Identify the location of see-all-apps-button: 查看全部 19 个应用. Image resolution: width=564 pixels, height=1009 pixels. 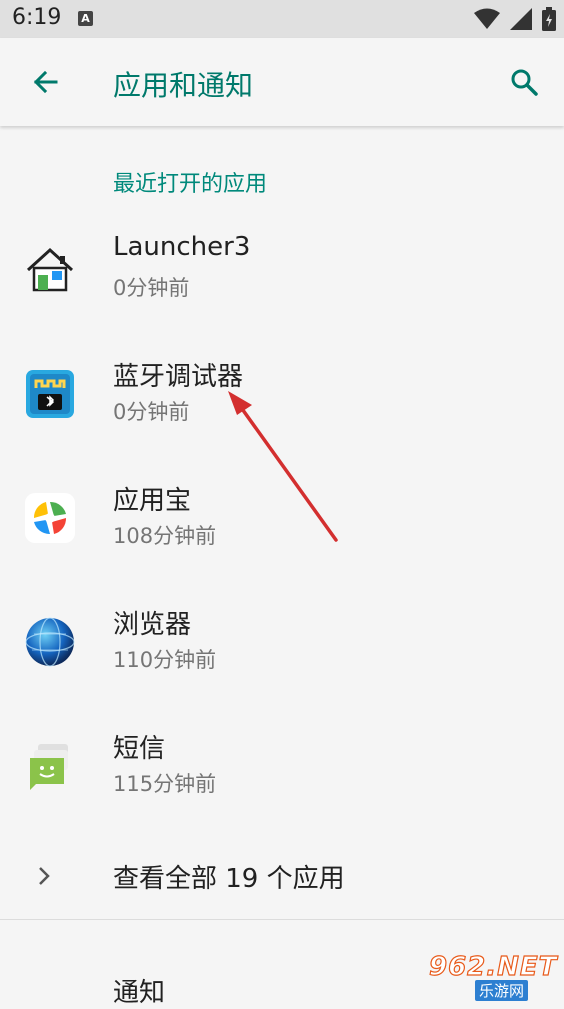
(282, 876).